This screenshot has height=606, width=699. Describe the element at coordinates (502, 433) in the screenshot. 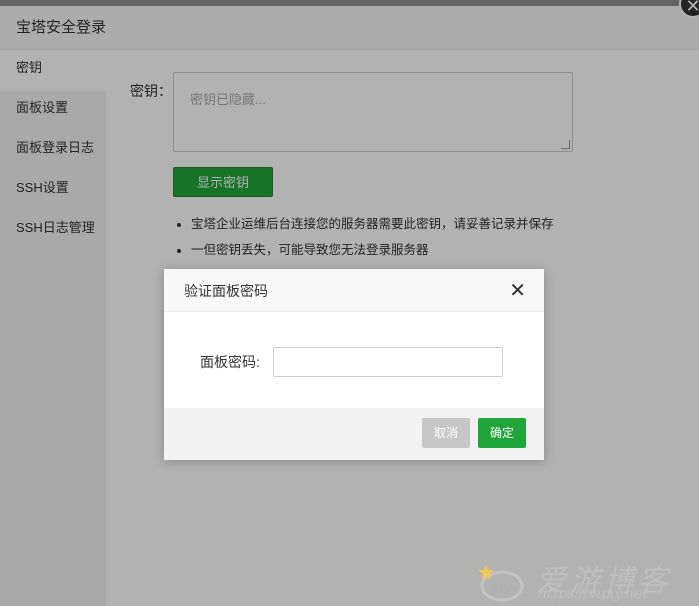

I see `confirm-button: 确定` at that location.